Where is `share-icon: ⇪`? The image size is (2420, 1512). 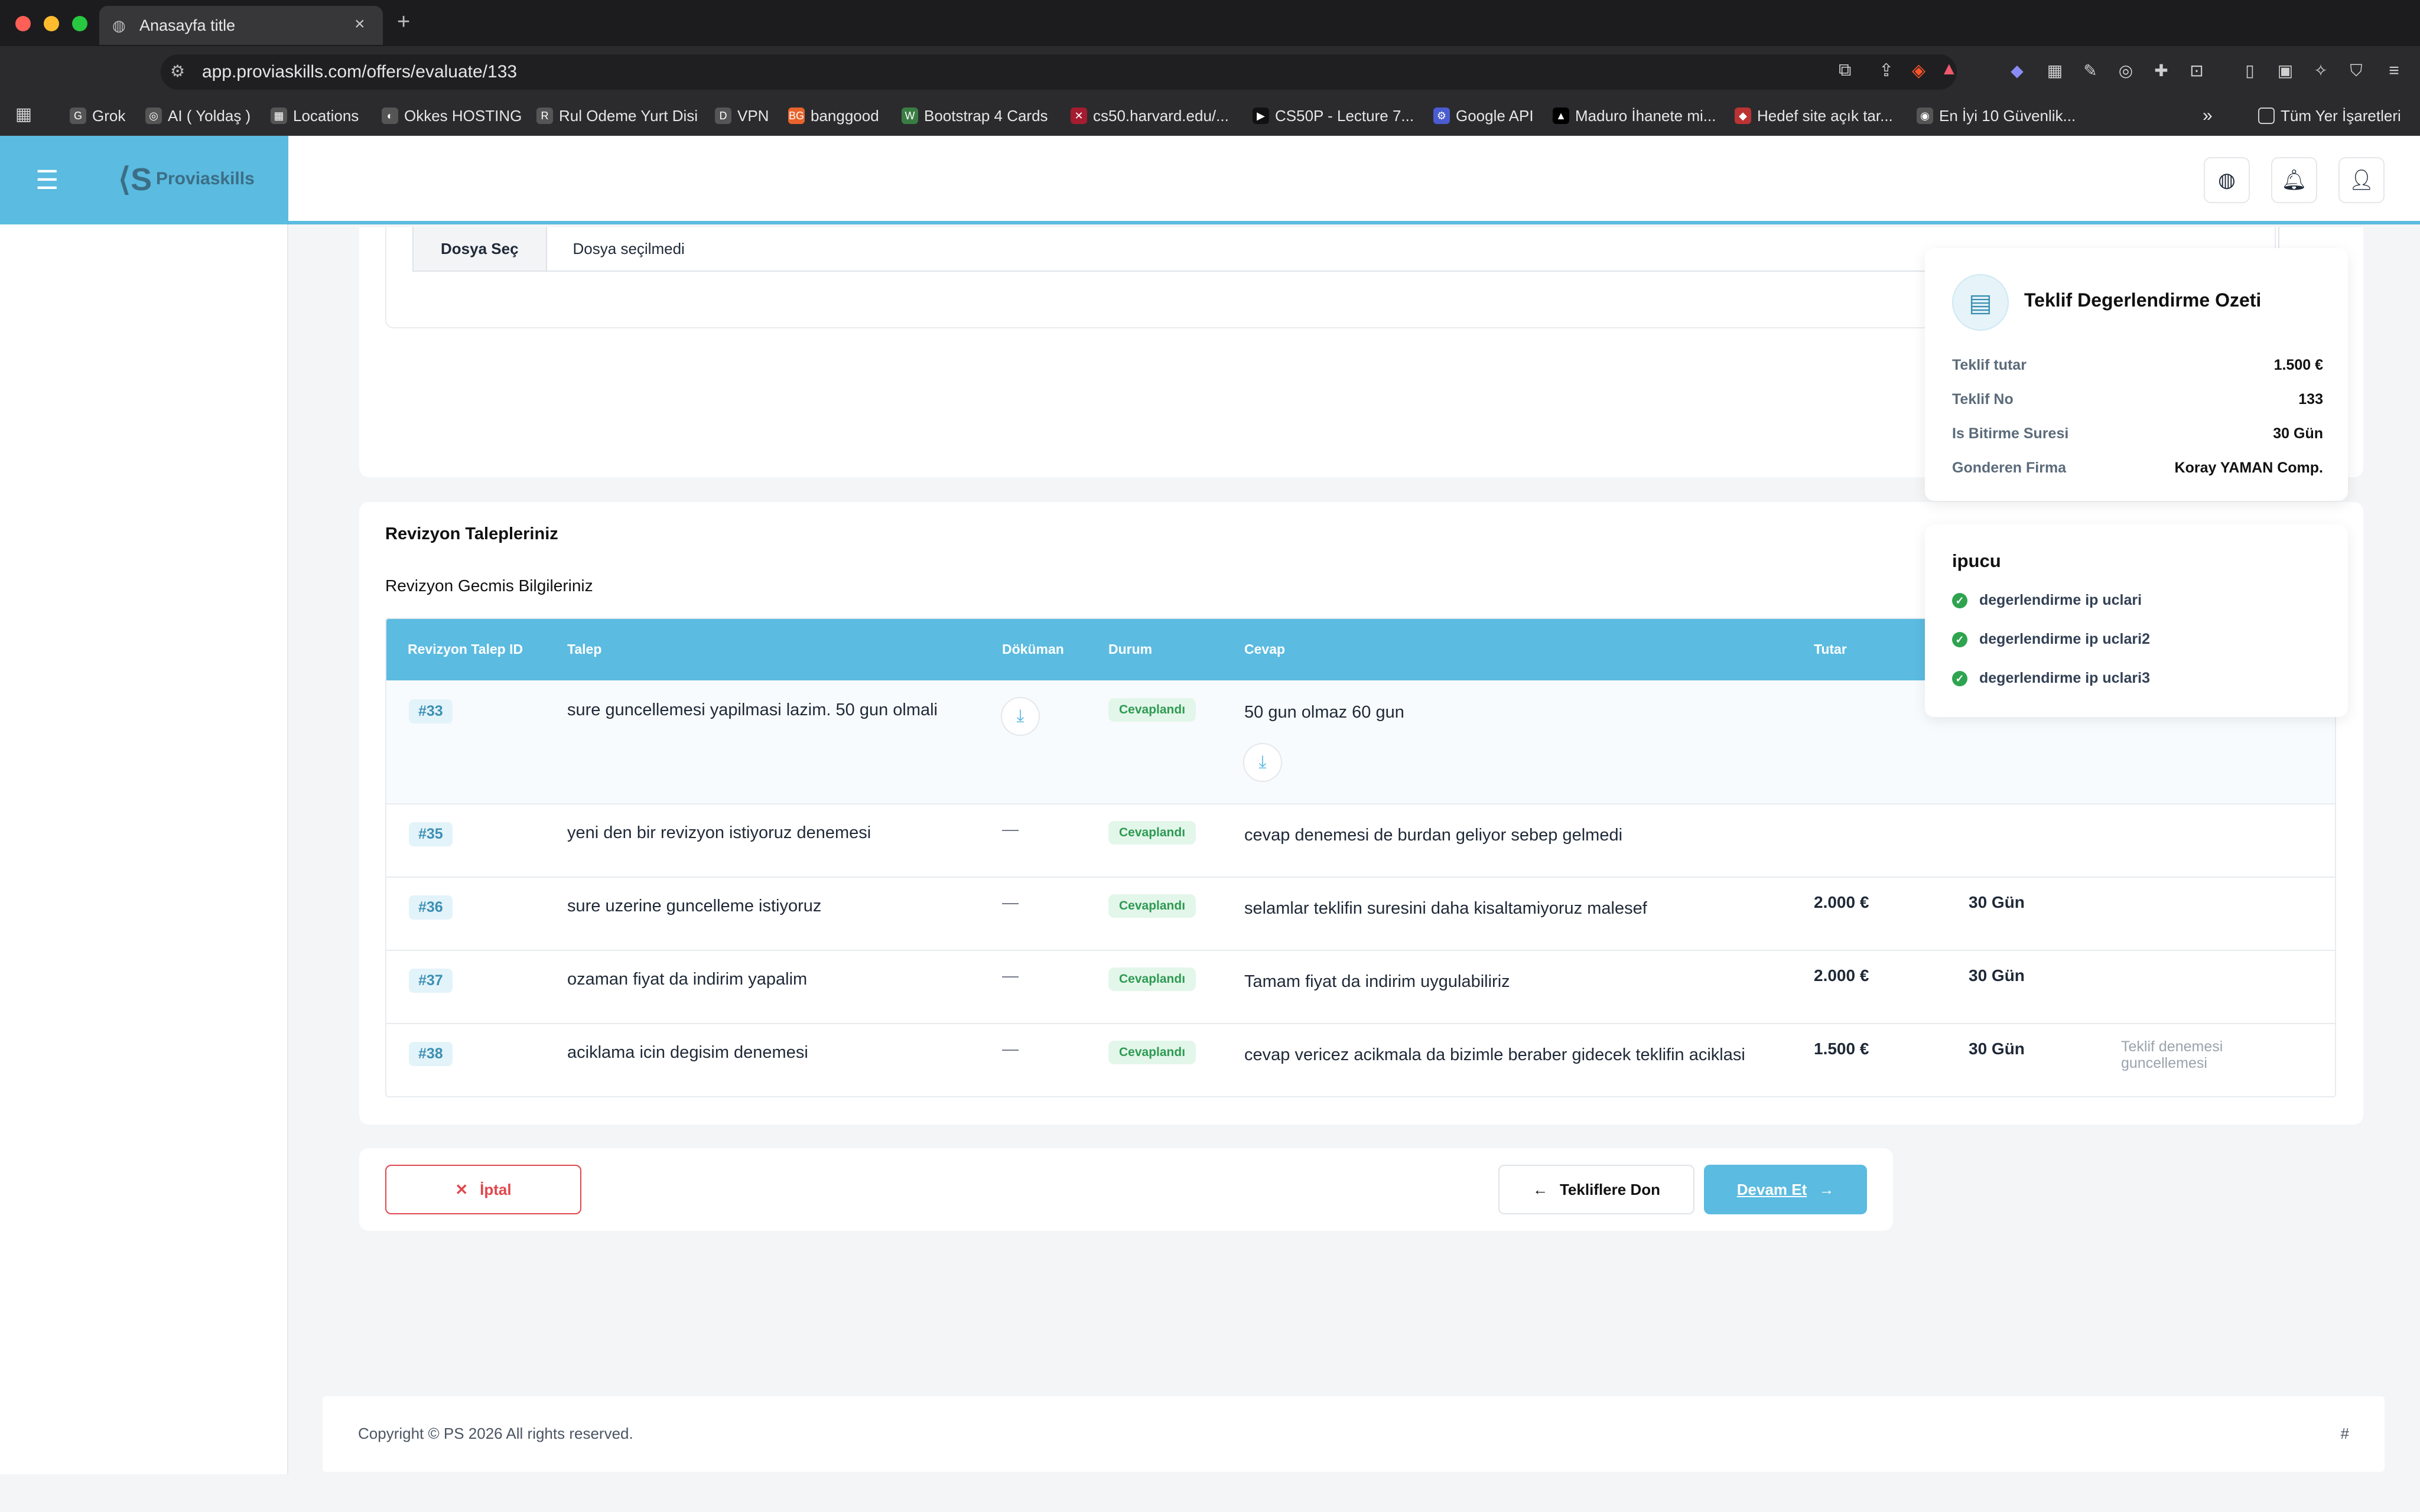
share-icon: ⇪ is located at coordinates (1886, 70).